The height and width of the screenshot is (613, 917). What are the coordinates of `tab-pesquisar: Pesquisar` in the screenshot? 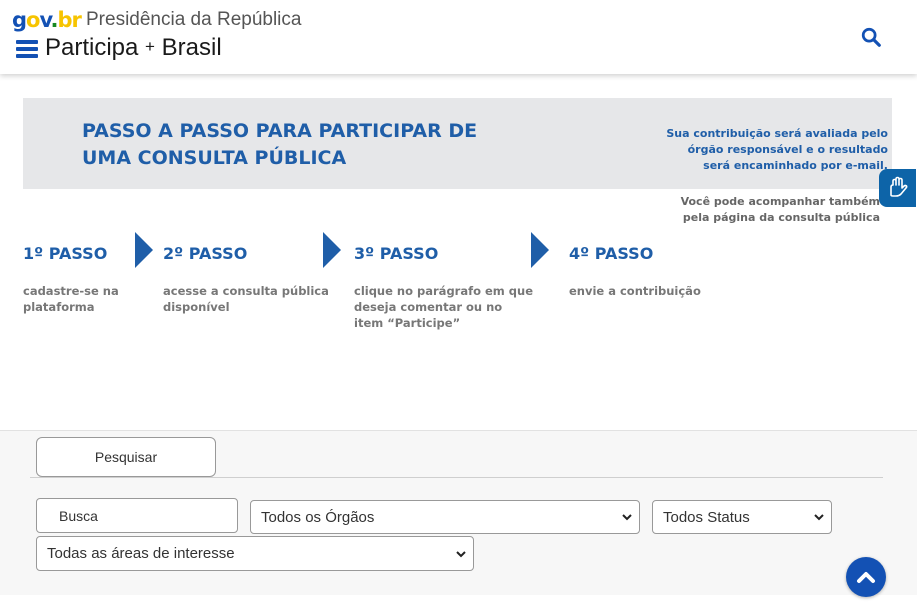 It's located at (126, 457).